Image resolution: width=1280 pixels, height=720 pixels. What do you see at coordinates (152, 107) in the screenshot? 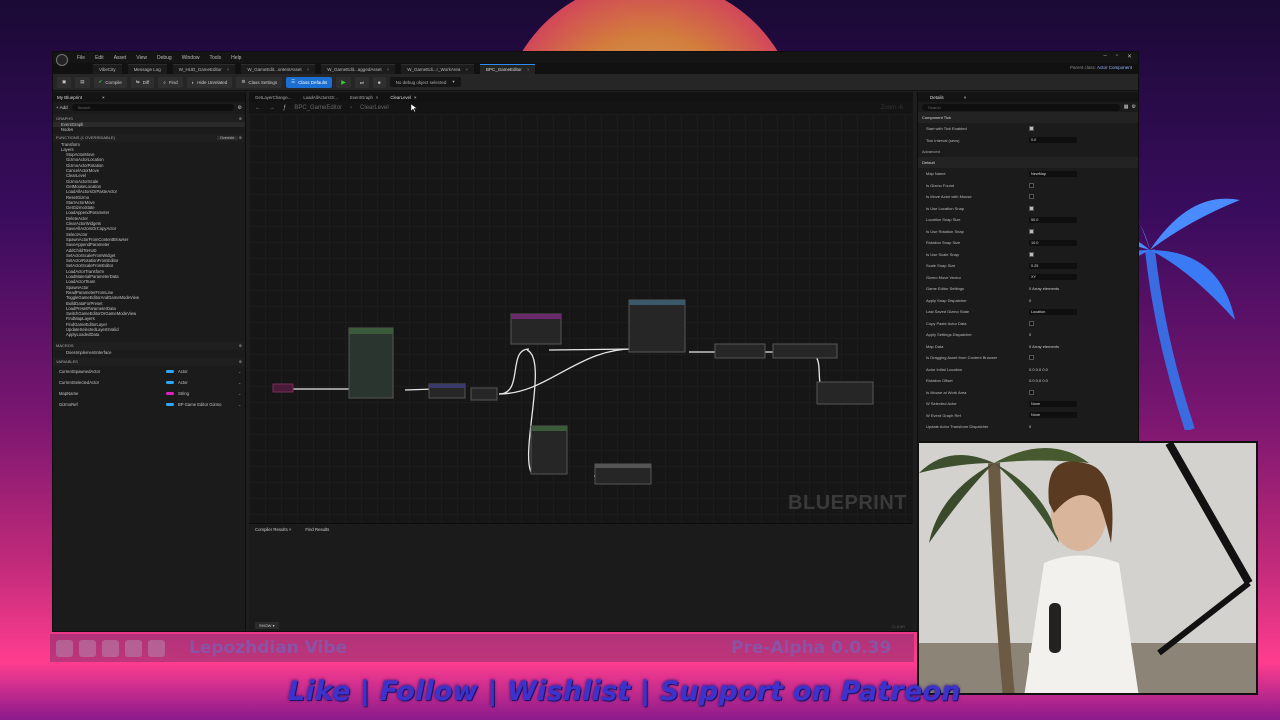
I see `search-input: Search` at bounding box center [152, 107].